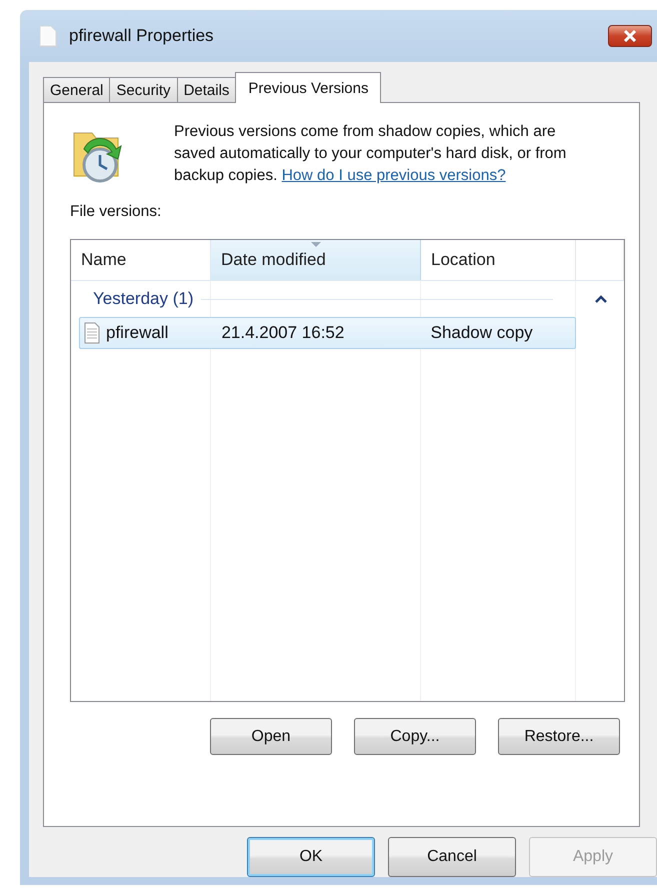  Describe the element at coordinates (76, 89) in the screenshot. I see `tab: General` at that location.